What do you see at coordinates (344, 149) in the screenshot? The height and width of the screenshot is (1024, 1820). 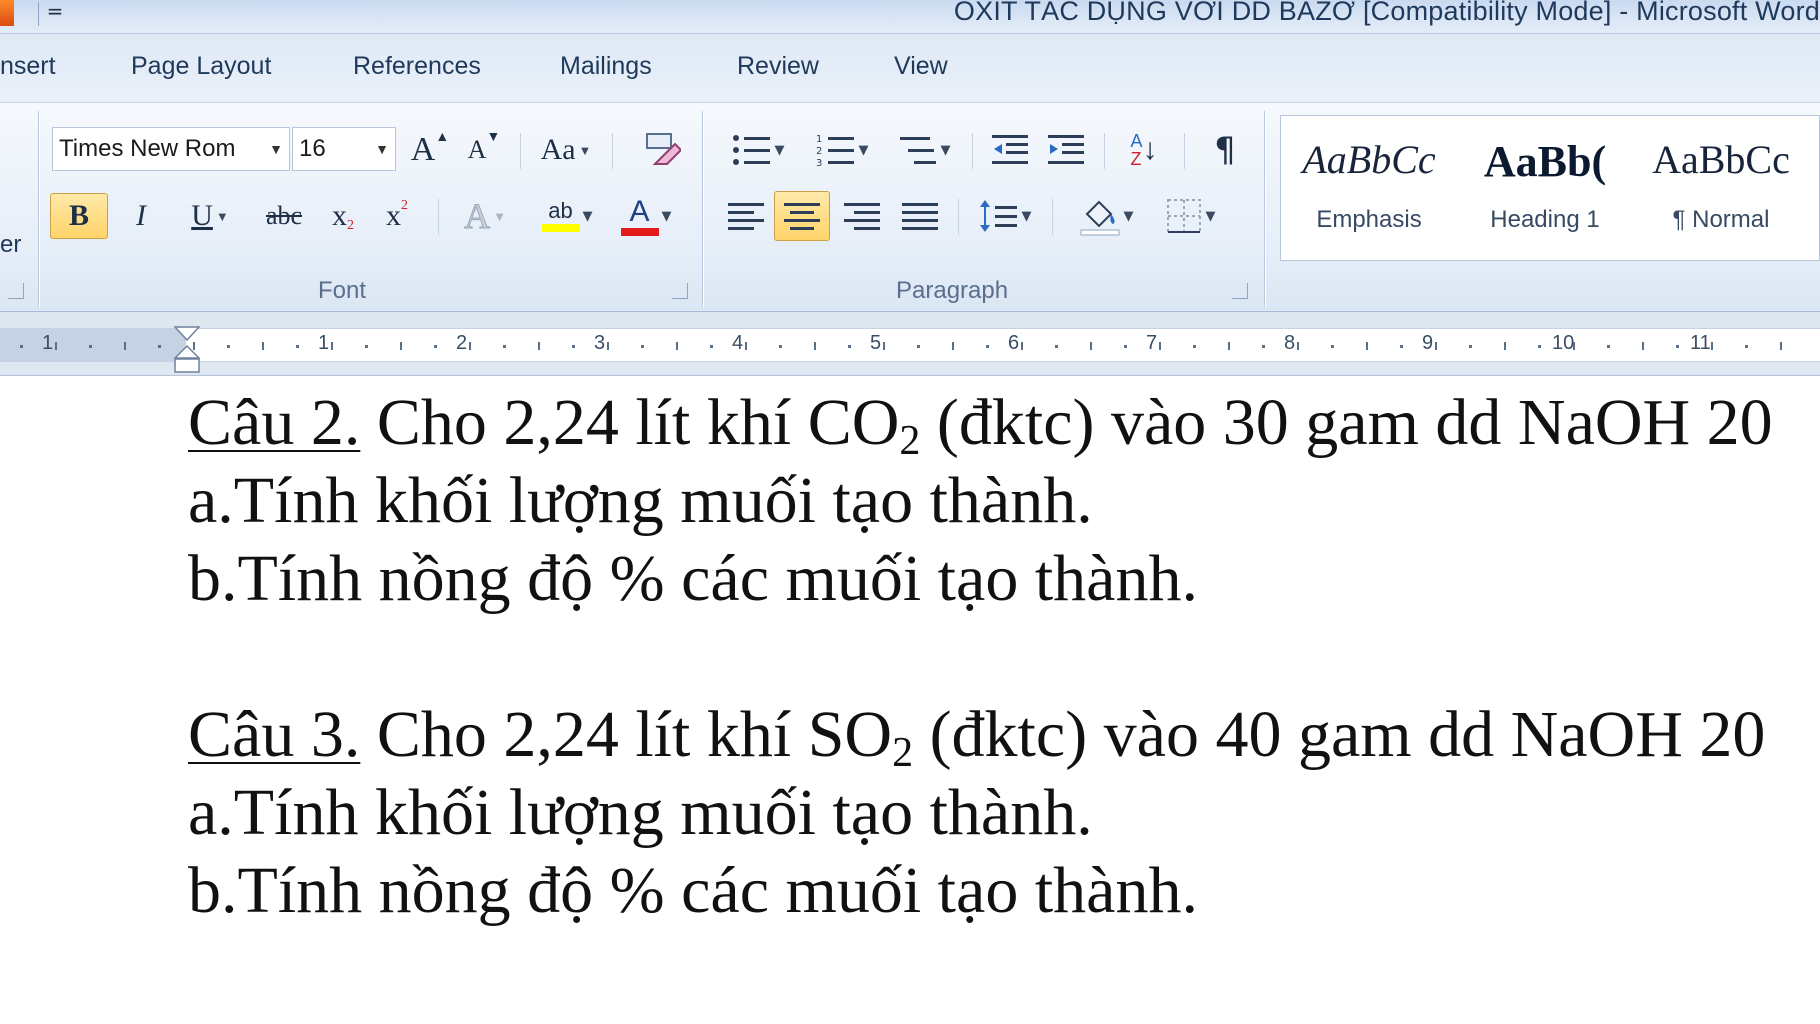 I see `font-size-combo: 16 ▼` at bounding box center [344, 149].